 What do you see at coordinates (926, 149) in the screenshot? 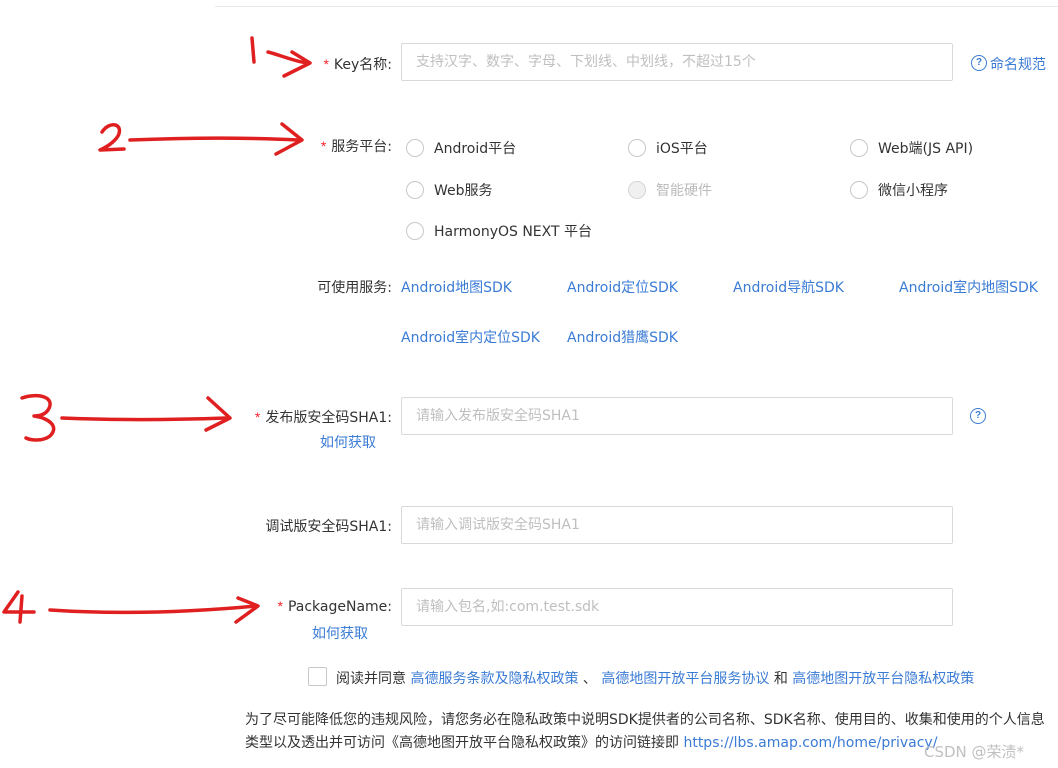
I see `radio-label: Web端(JS API)` at bounding box center [926, 149].